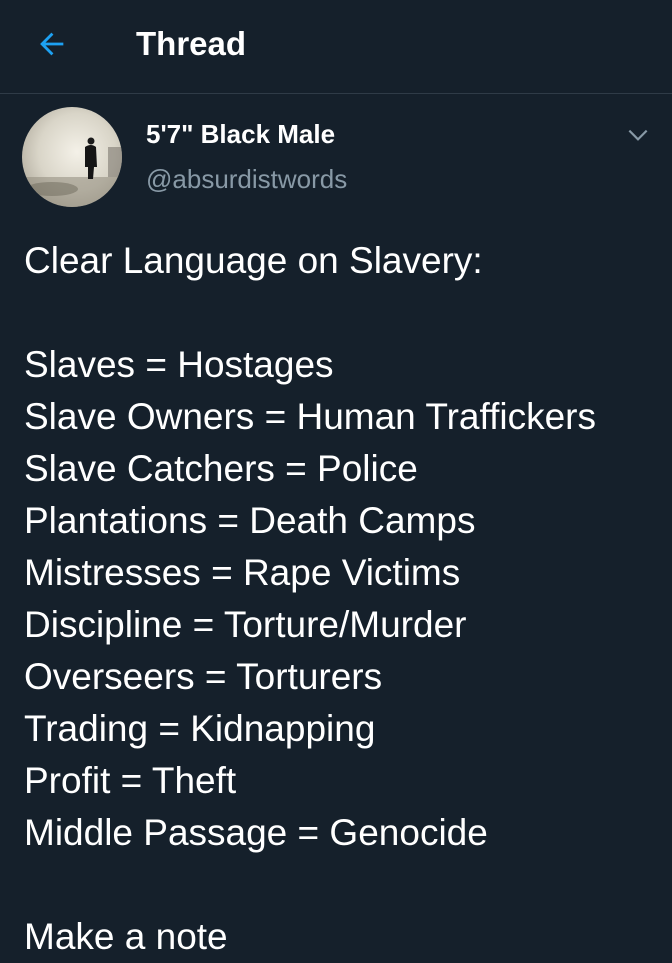  I want to click on avatar-image, so click(72, 157).